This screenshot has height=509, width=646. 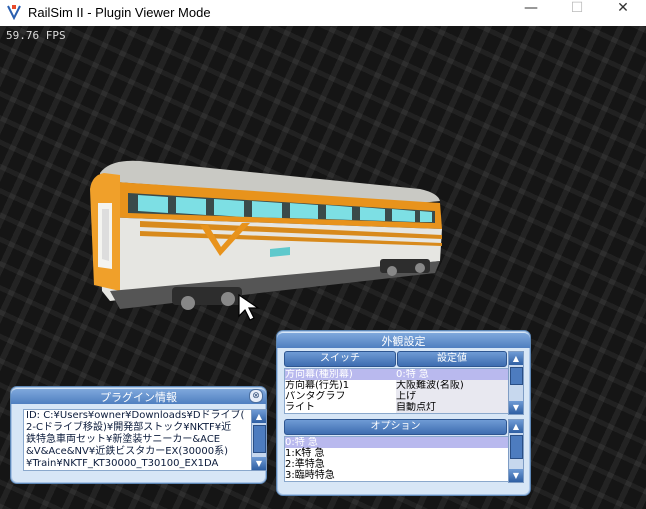 I want to click on plugin-info-line: ID: C:¥Users¥owner¥Downloads¥Dドライブ(, so click(x=135, y=415).